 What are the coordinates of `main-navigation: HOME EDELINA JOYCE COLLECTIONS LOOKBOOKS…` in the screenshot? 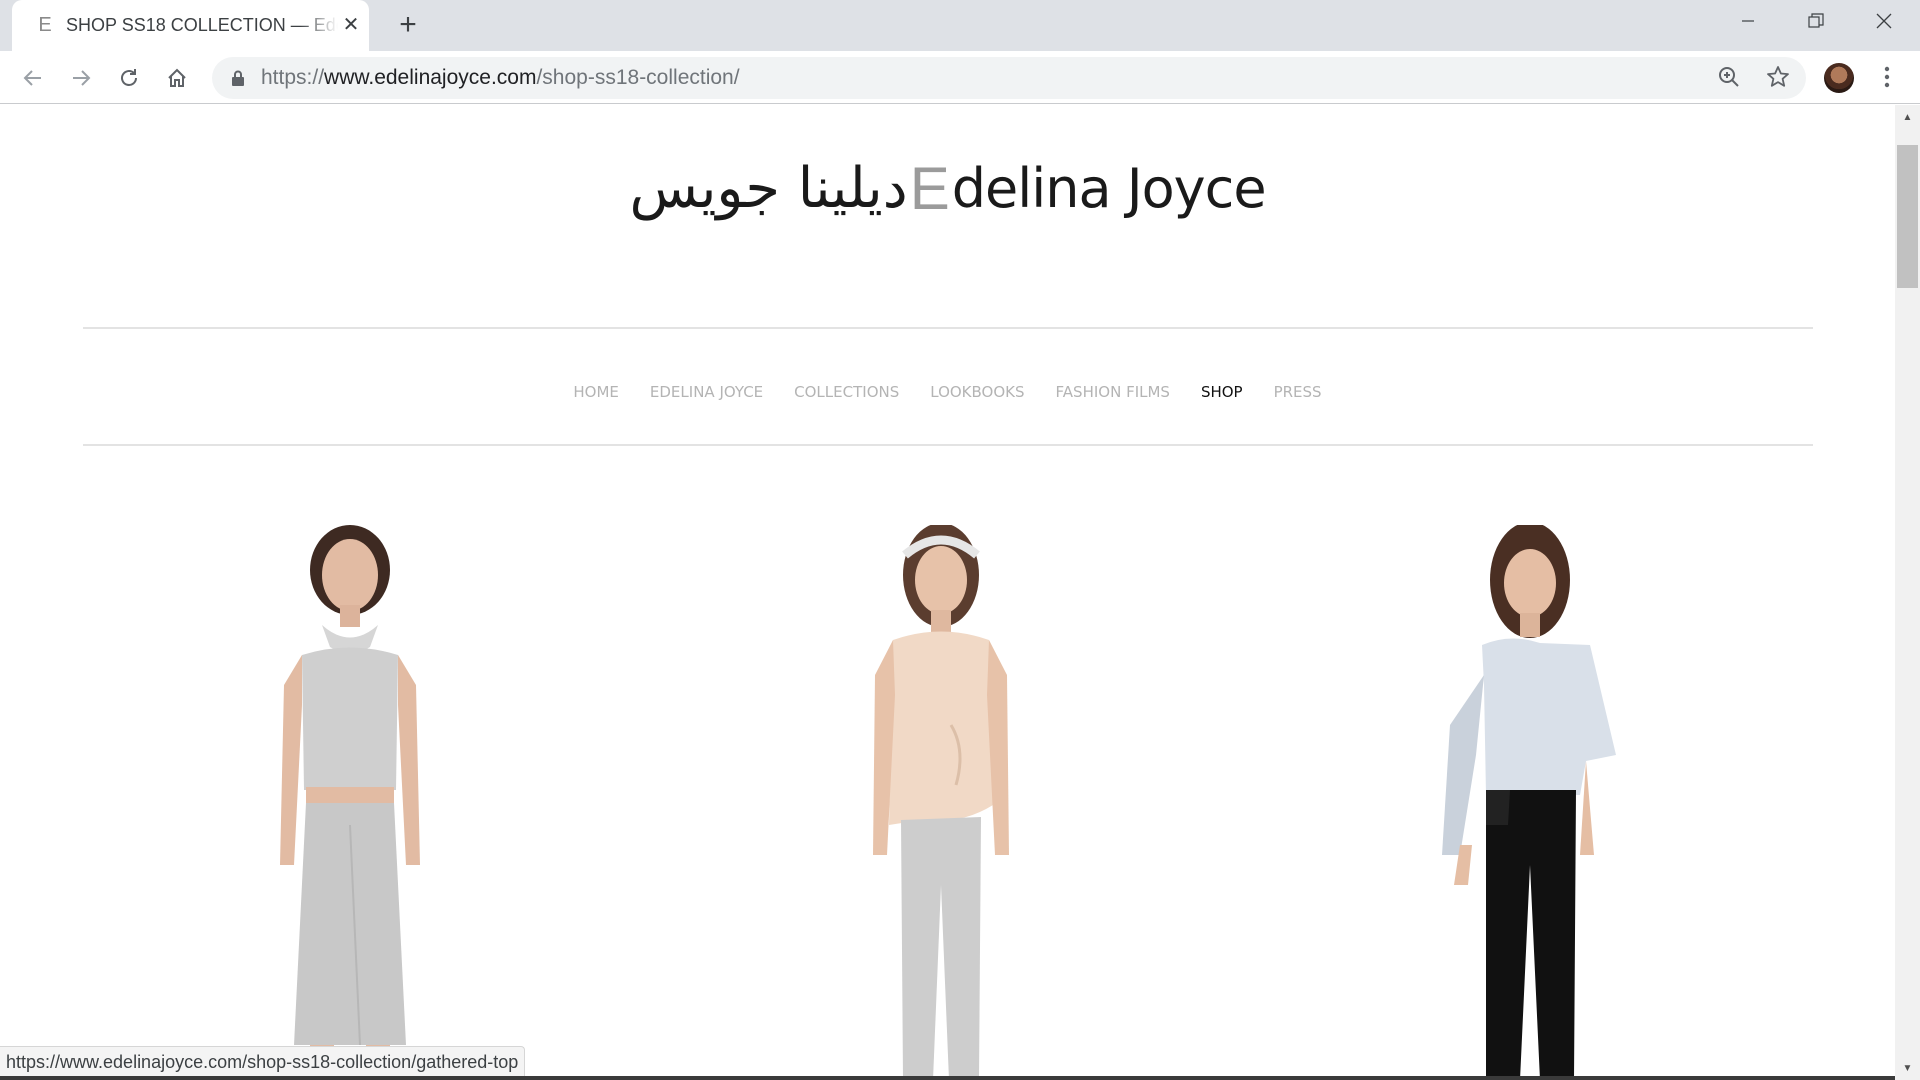 It's located at (947, 392).